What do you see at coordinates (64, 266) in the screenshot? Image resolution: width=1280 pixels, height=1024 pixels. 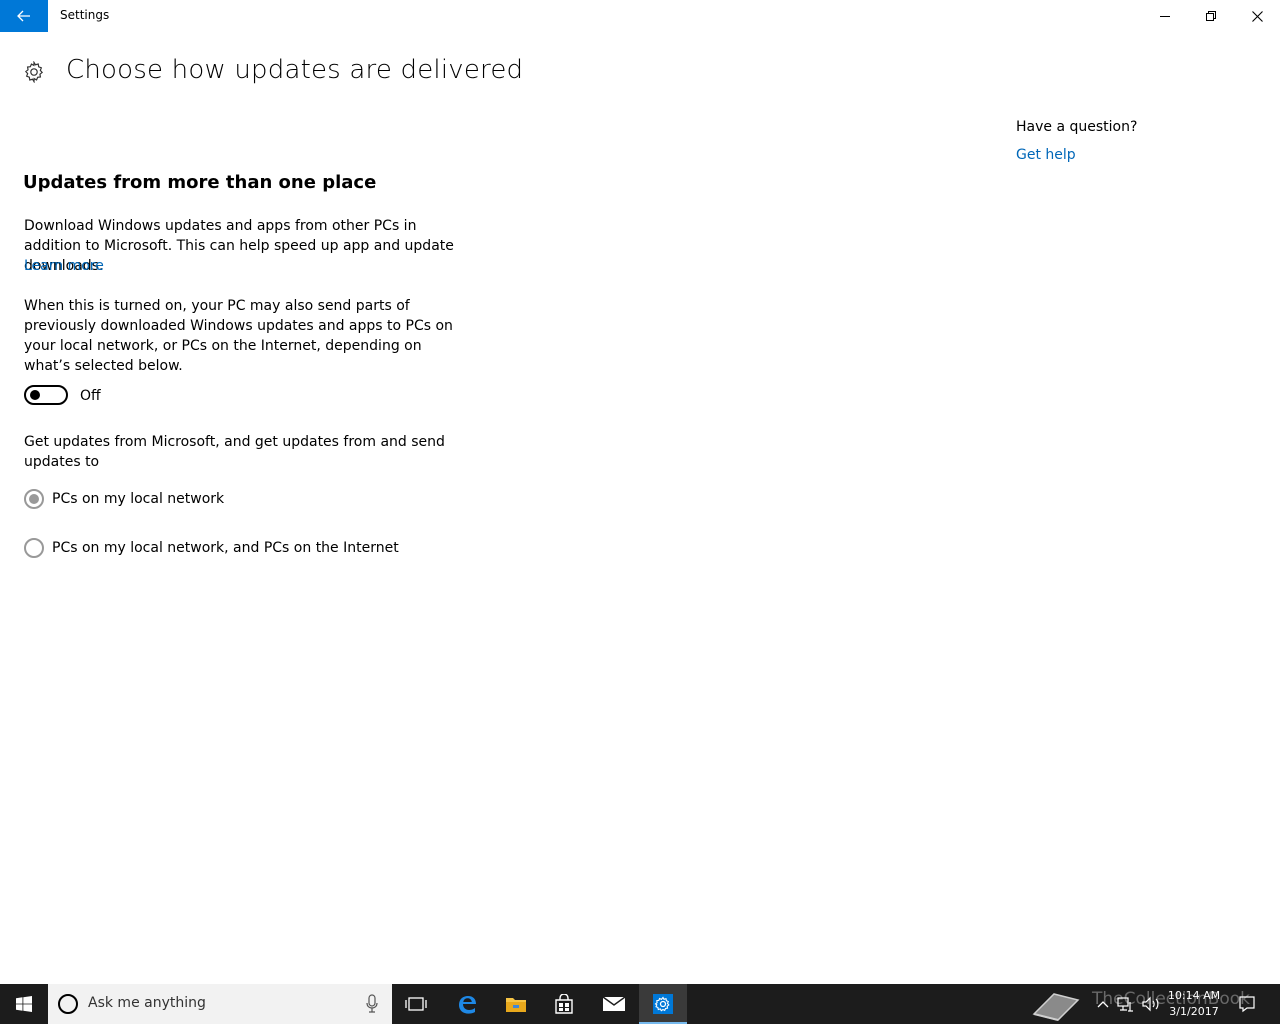 I see `learn-more-link: Learn more` at bounding box center [64, 266].